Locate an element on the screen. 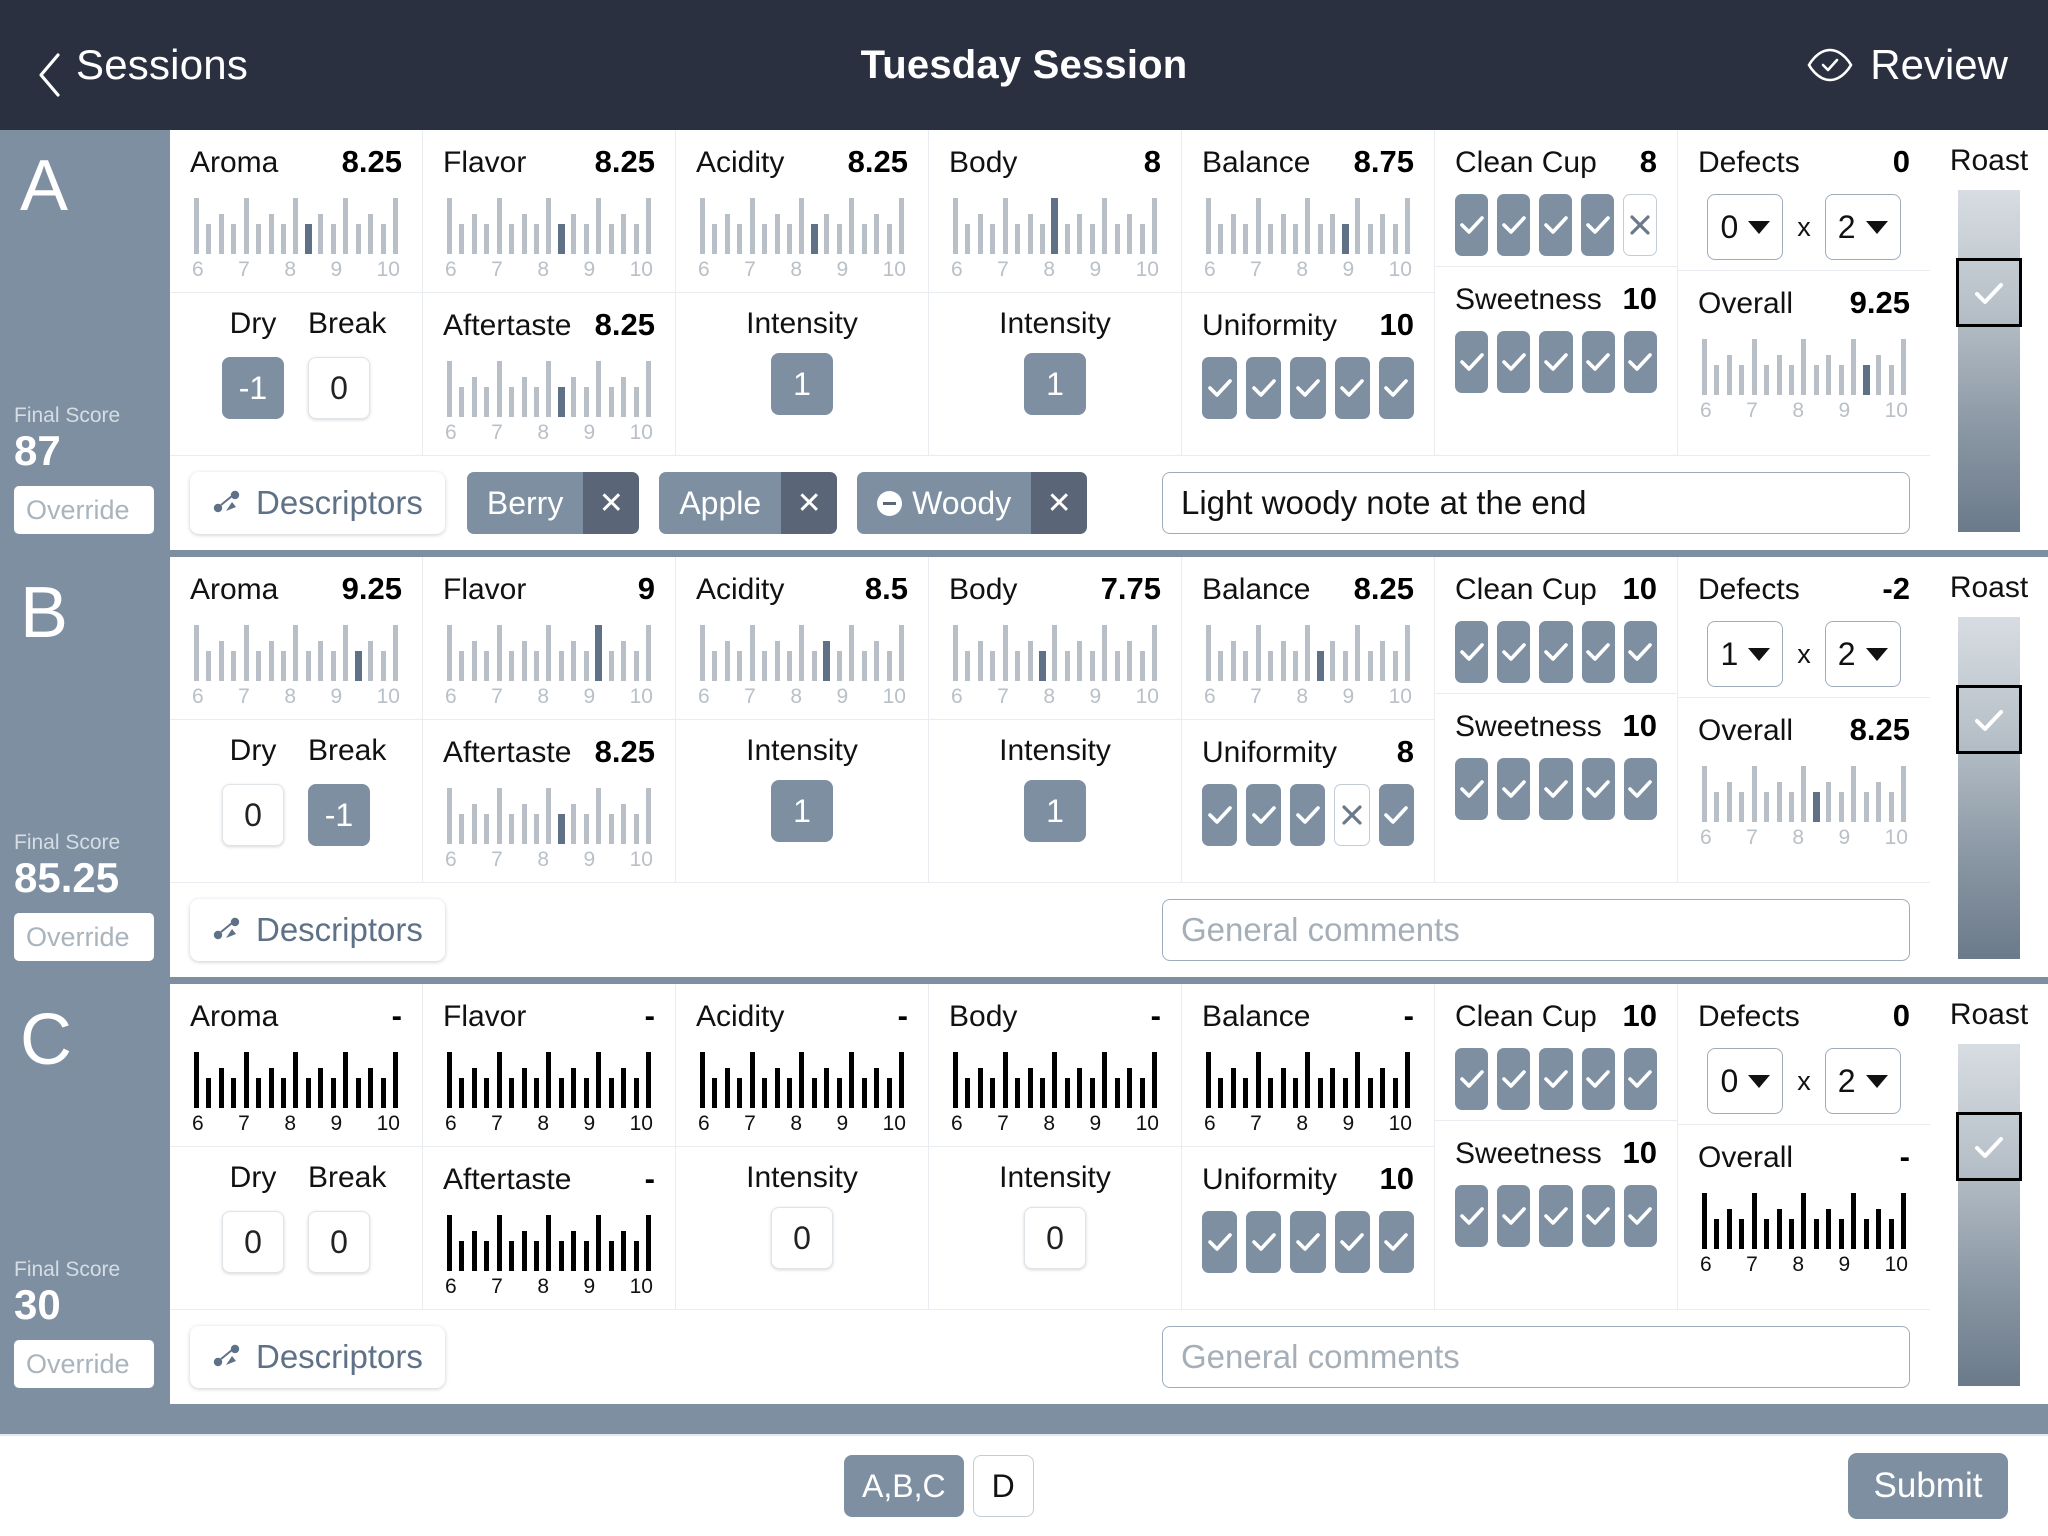  sample-group-option: D is located at coordinates (1003, 1486).